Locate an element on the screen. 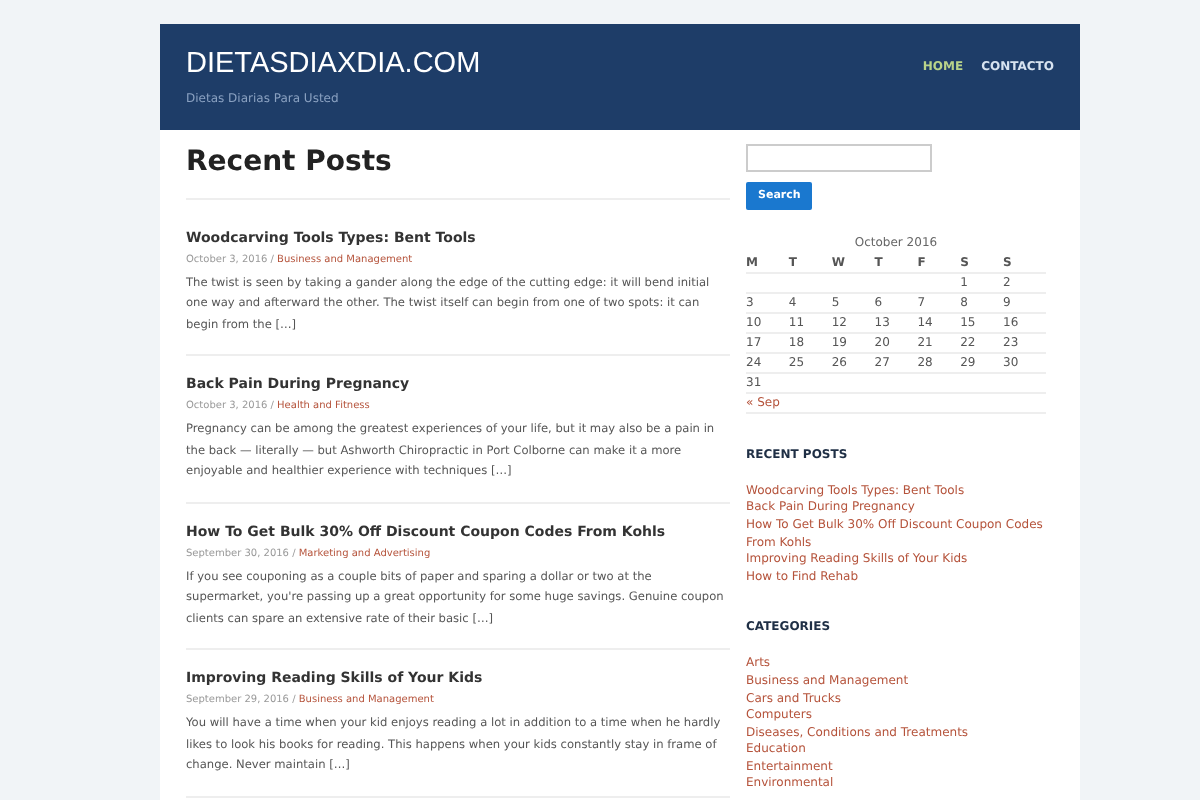 This screenshot has width=1200, height=800. search-field is located at coordinates (839, 158).